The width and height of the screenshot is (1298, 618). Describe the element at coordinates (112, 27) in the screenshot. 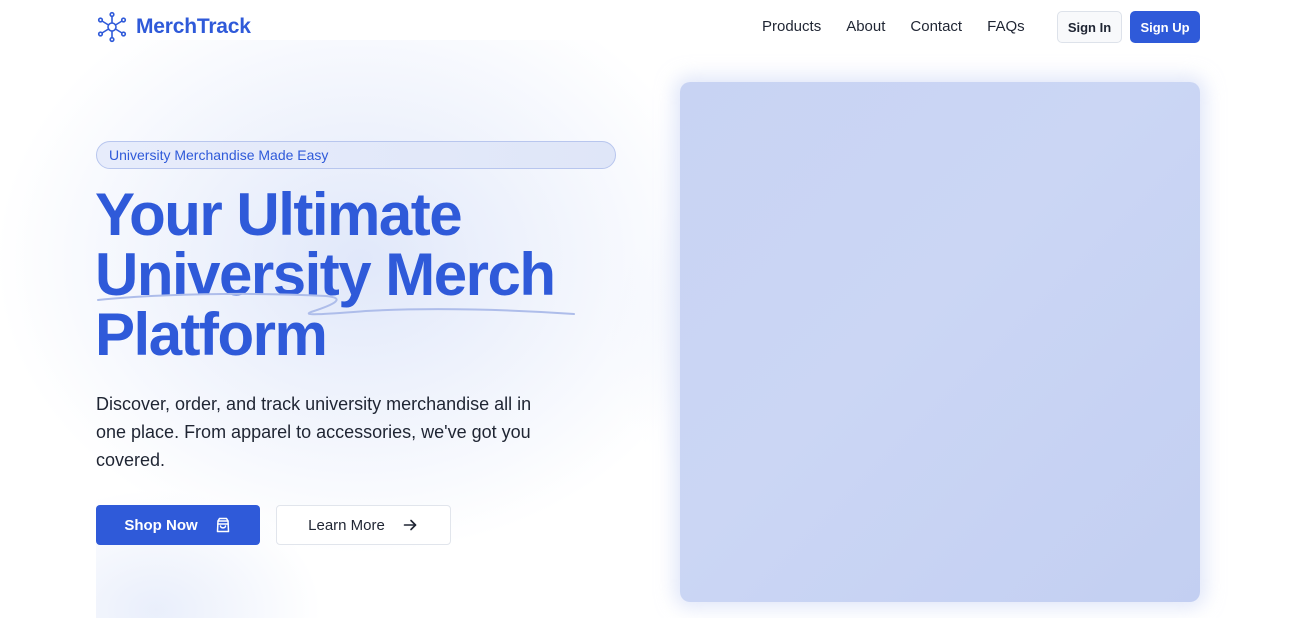

I see `network-nodes-icon` at that location.